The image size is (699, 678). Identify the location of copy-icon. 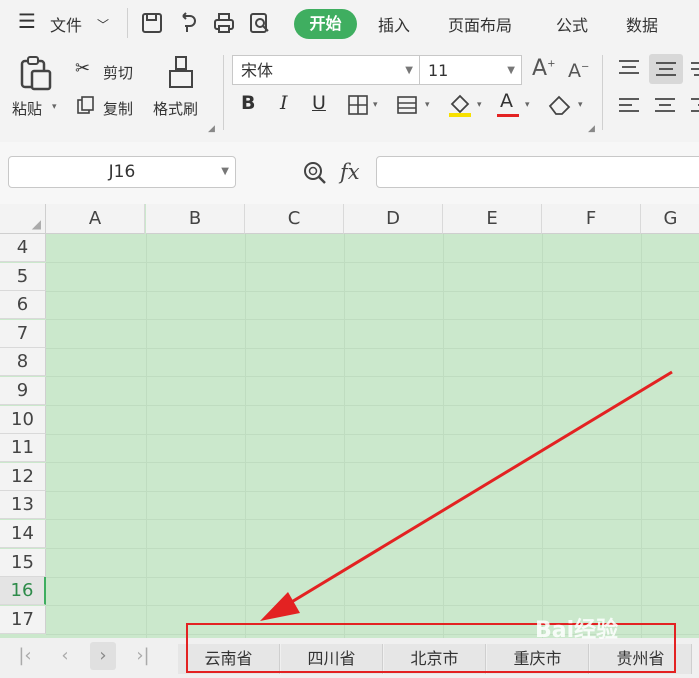
(85, 105).